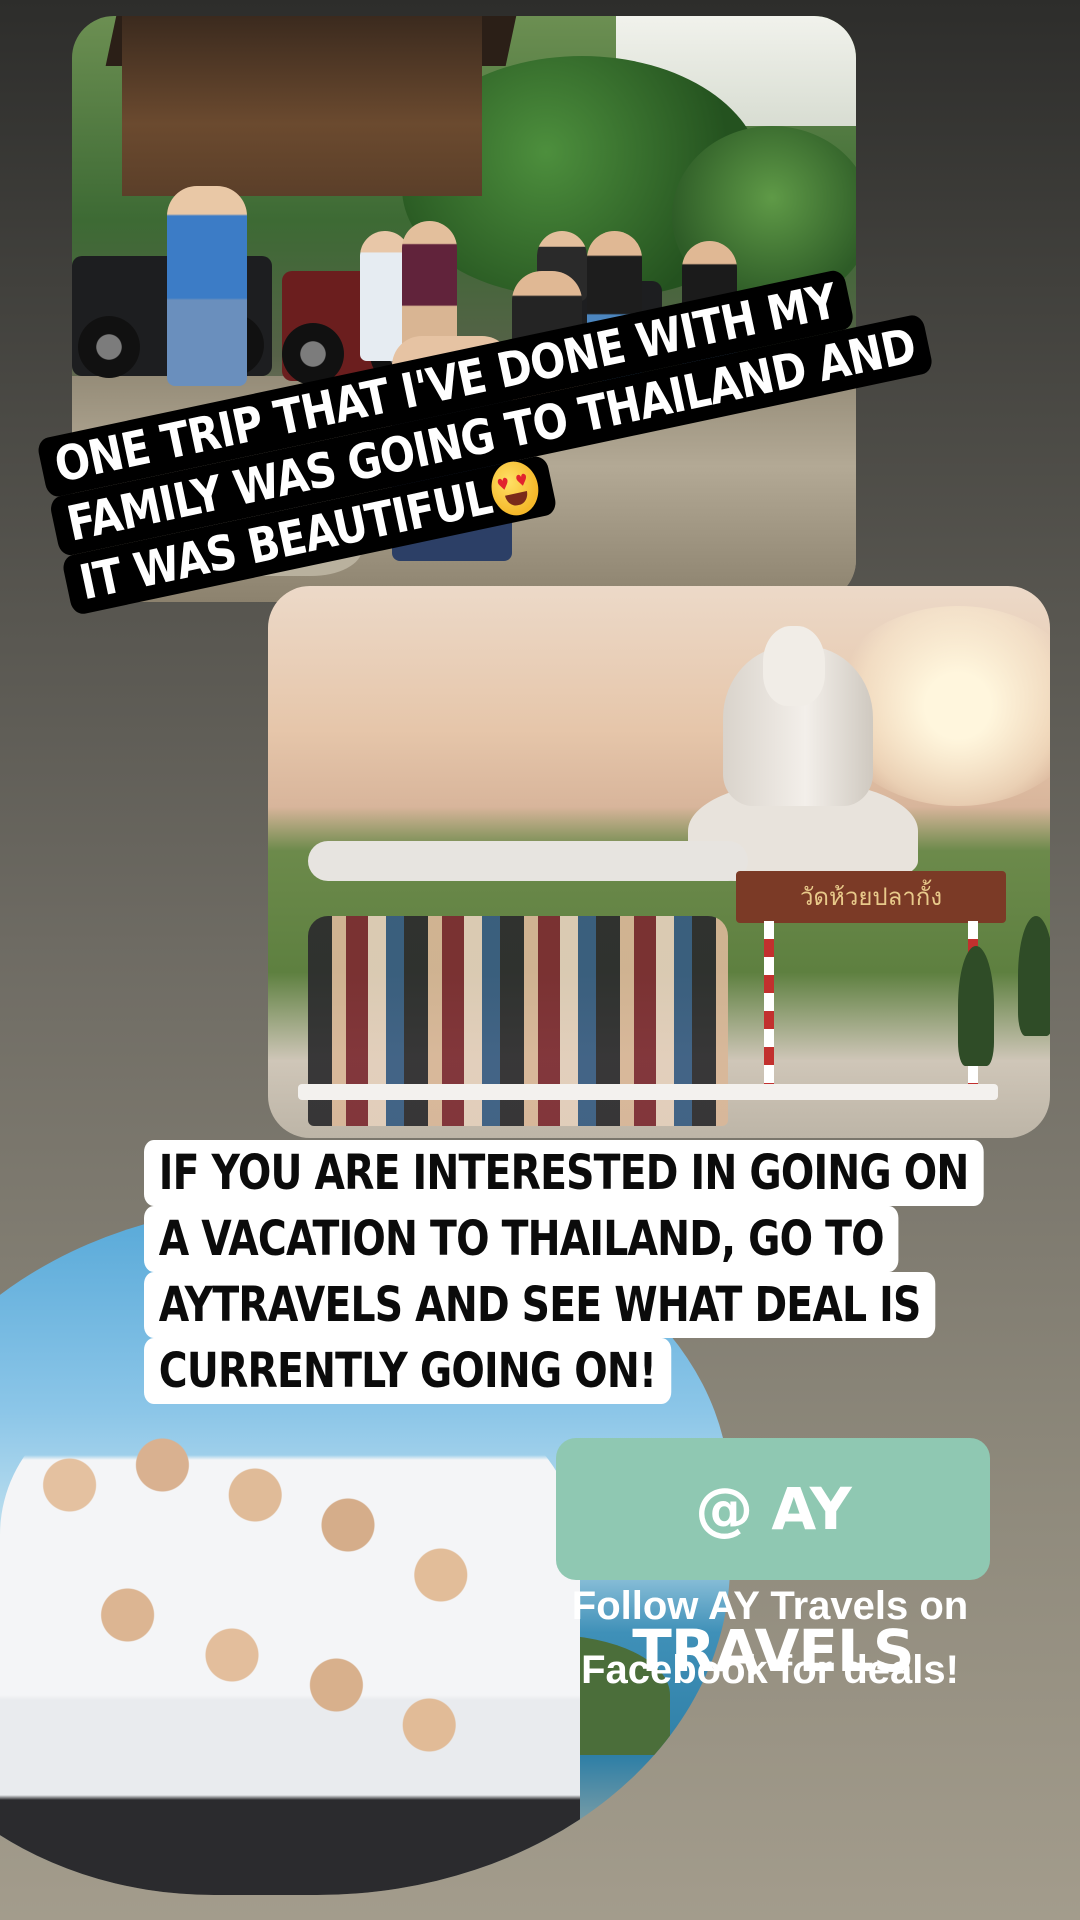 The height and width of the screenshot is (1920, 1080). Describe the element at coordinates (564, 1173) in the screenshot. I see `caption-bottom-line: IF YOU ARE INTERESTED IN GOING ON` at that location.